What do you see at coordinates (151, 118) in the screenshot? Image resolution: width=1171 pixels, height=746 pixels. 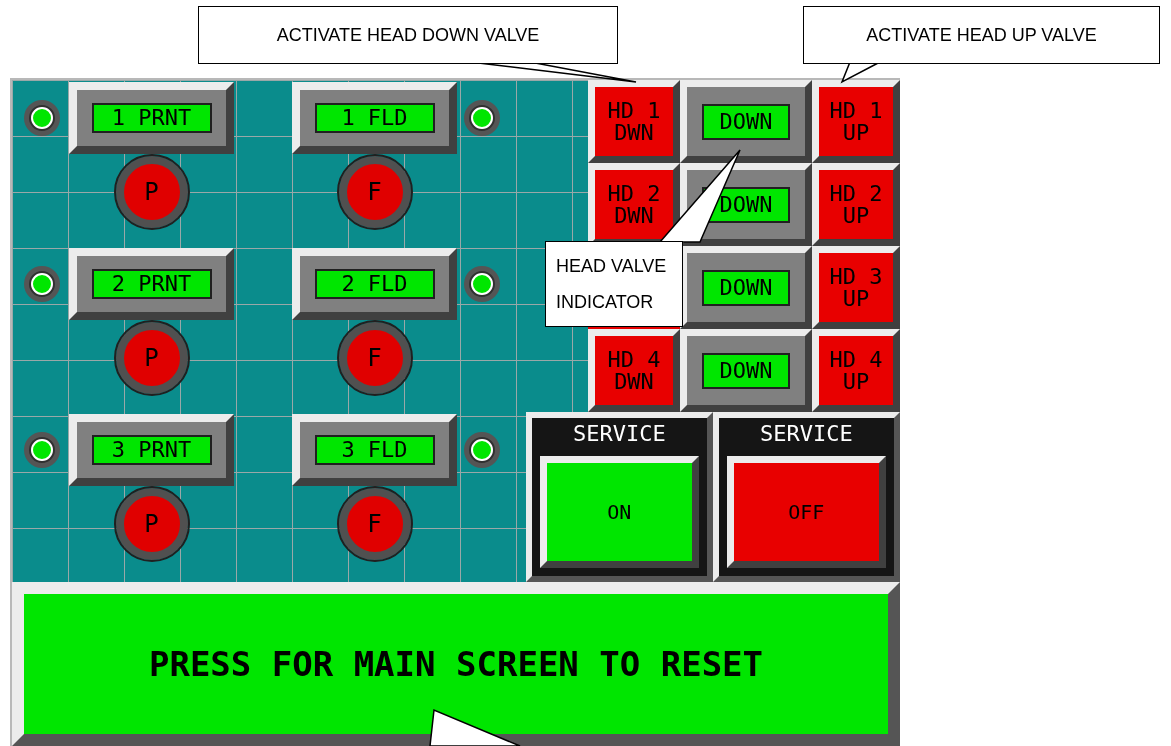 I see `display-label: 1 PRNT` at bounding box center [151, 118].